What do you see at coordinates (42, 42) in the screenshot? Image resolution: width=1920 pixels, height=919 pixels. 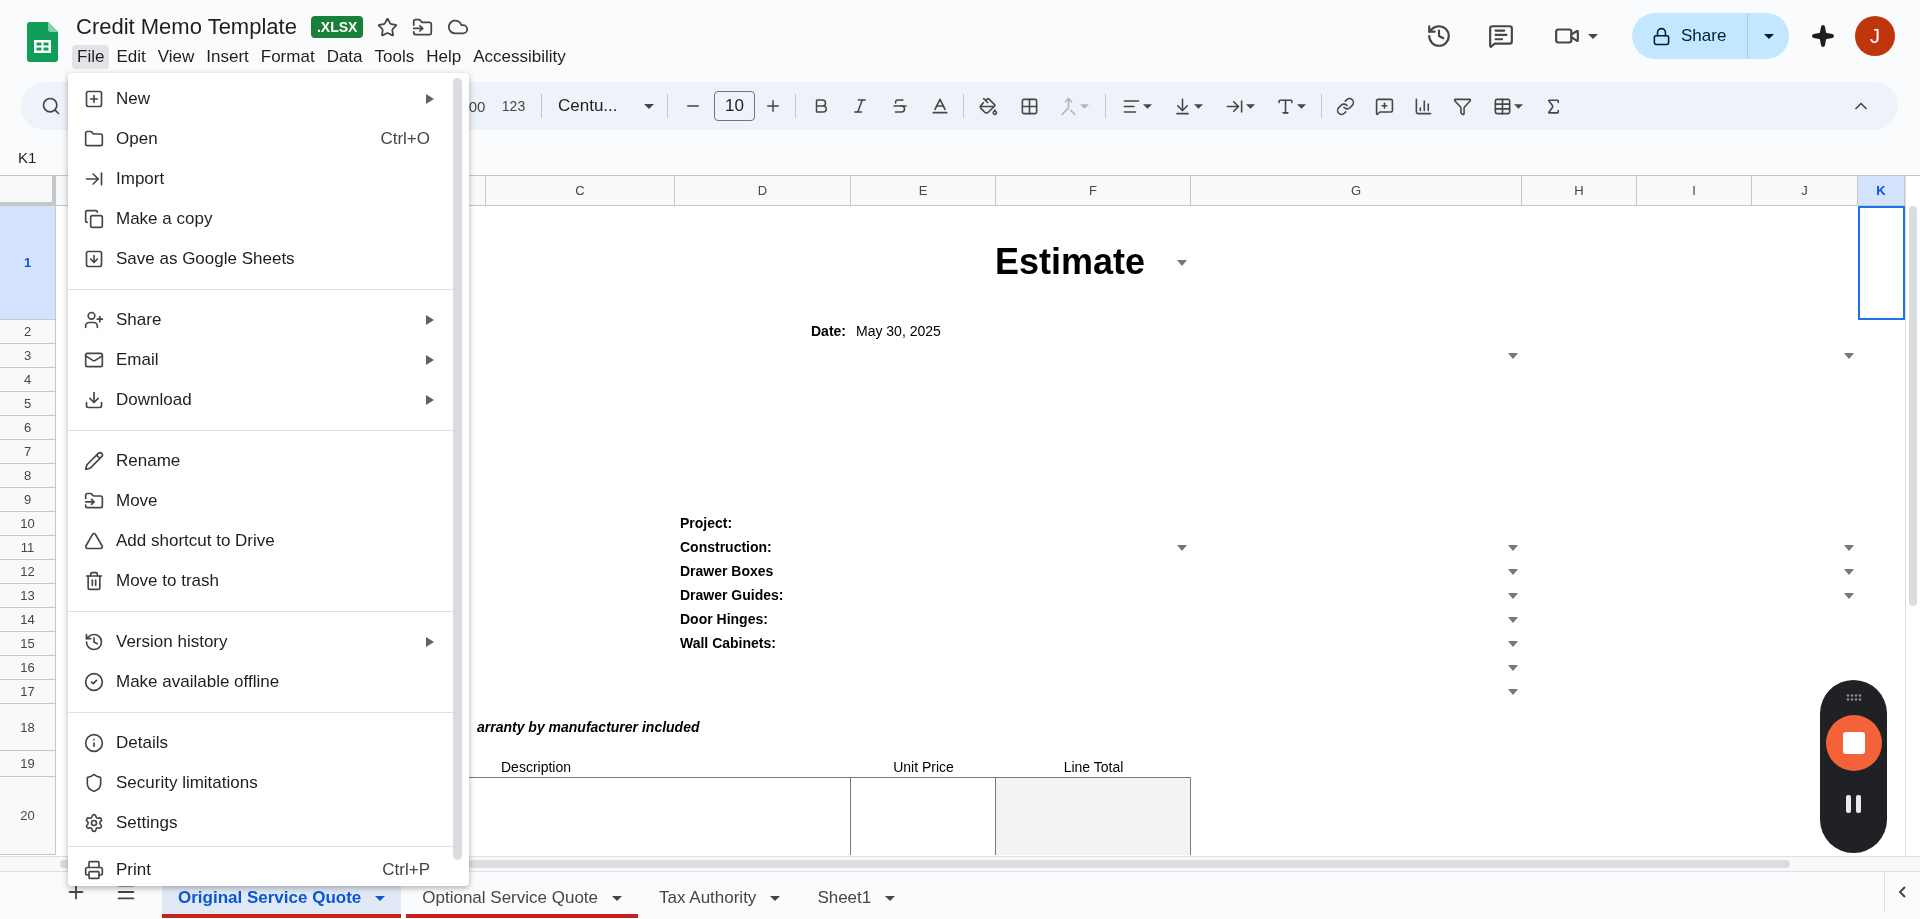 I see `sheets-logo-icon` at bounding box center [42, 42].